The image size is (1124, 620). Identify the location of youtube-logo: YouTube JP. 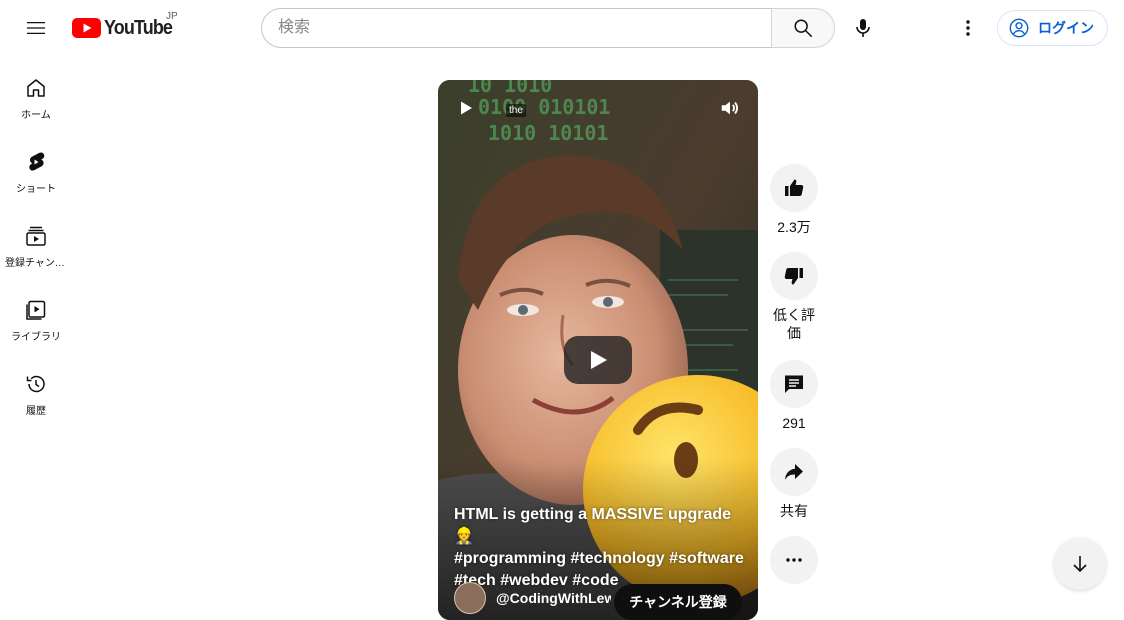
(126, 26).